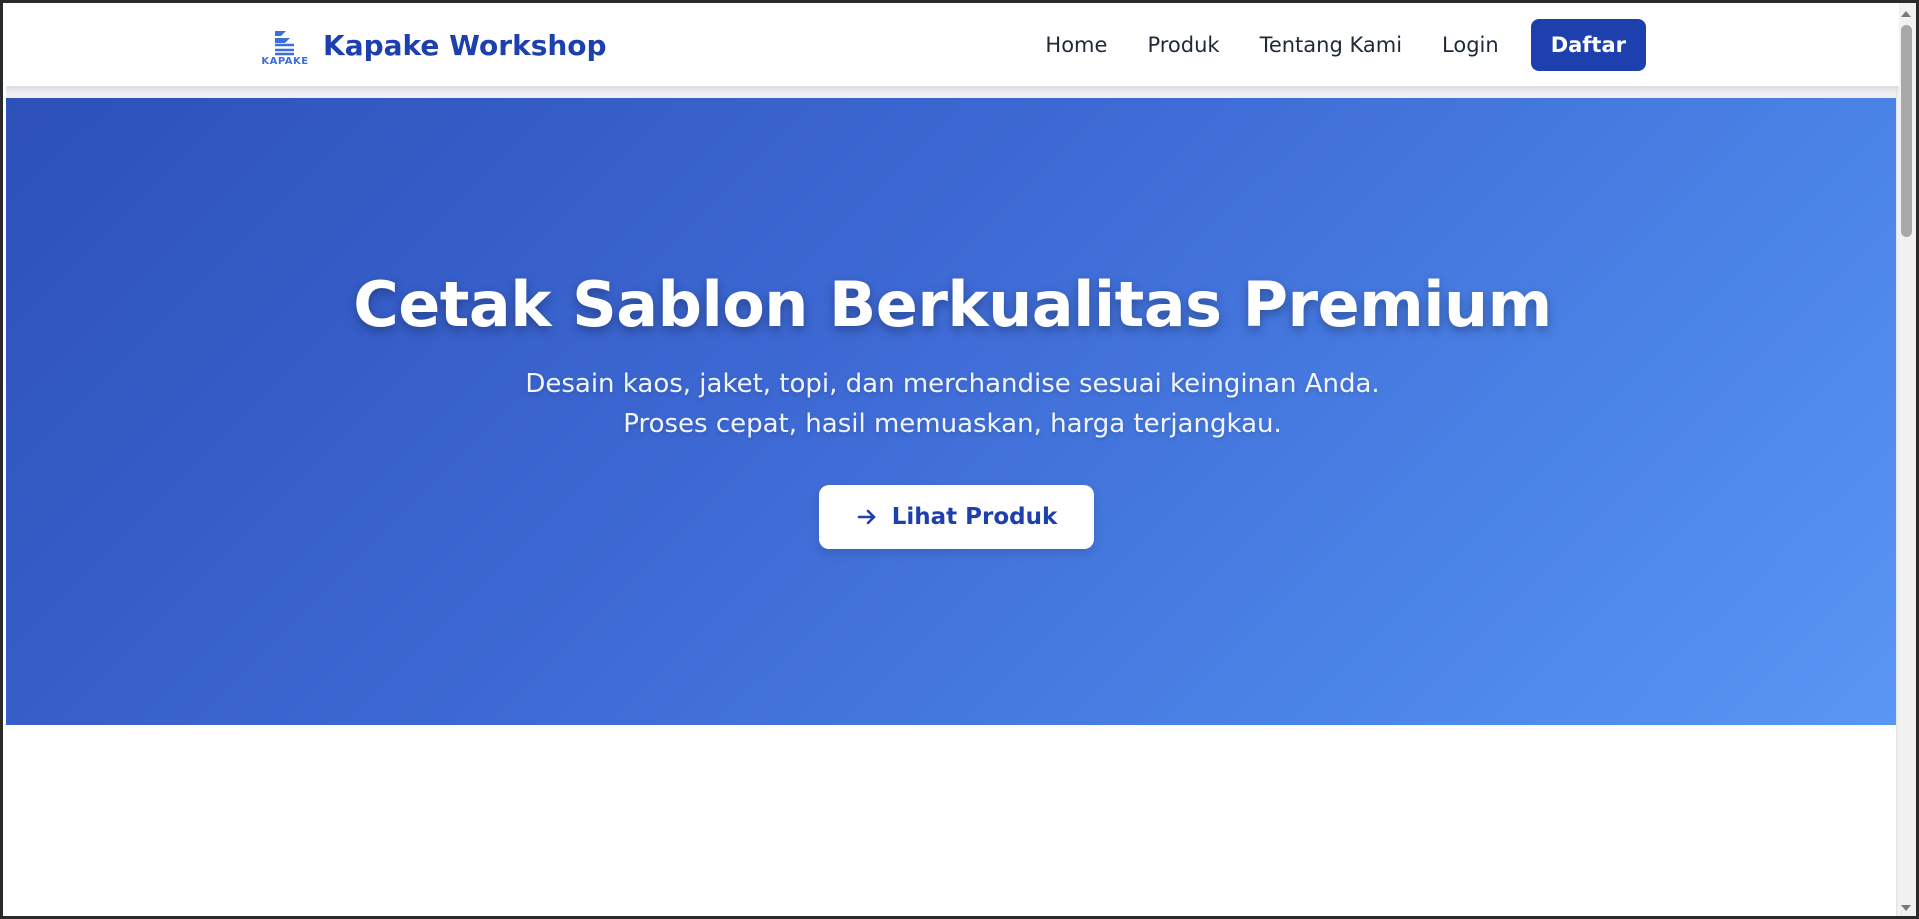 The image size is (1919, 919). What do you see at coordinates (1331, 45) in the screenshot?
I see `nav-link-tentang-kami: Tentang Kami` at bounding box center [1331, 45].